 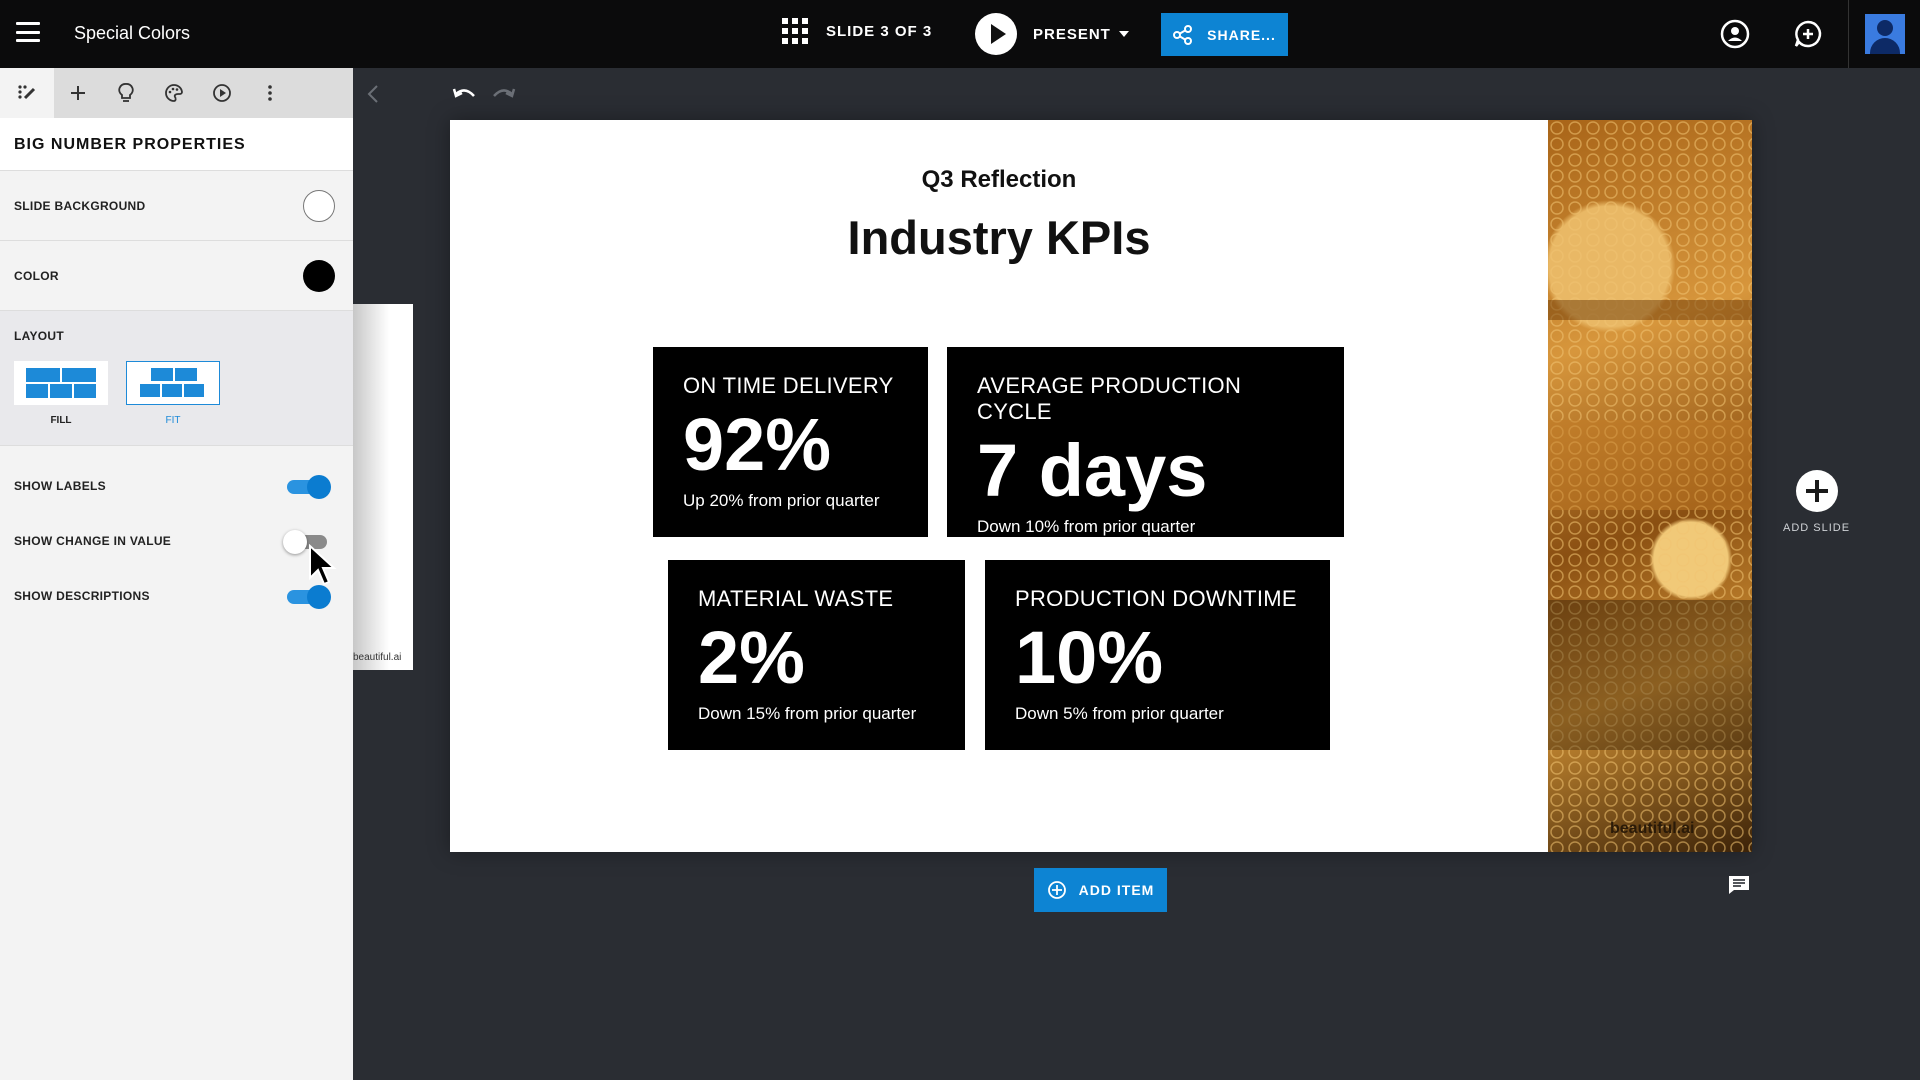 What do you see at coordinates (879, 31) in the screenshot?
I see `slide-indicator: SLIDE 3 OF 3` at bounding box center [879, 31].